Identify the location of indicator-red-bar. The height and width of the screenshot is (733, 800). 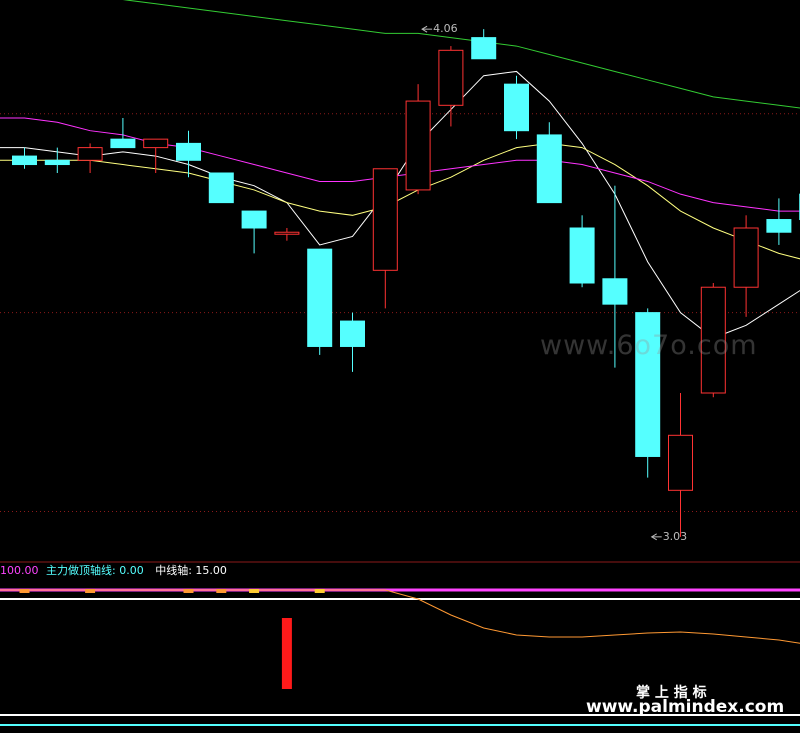
(286, 653).